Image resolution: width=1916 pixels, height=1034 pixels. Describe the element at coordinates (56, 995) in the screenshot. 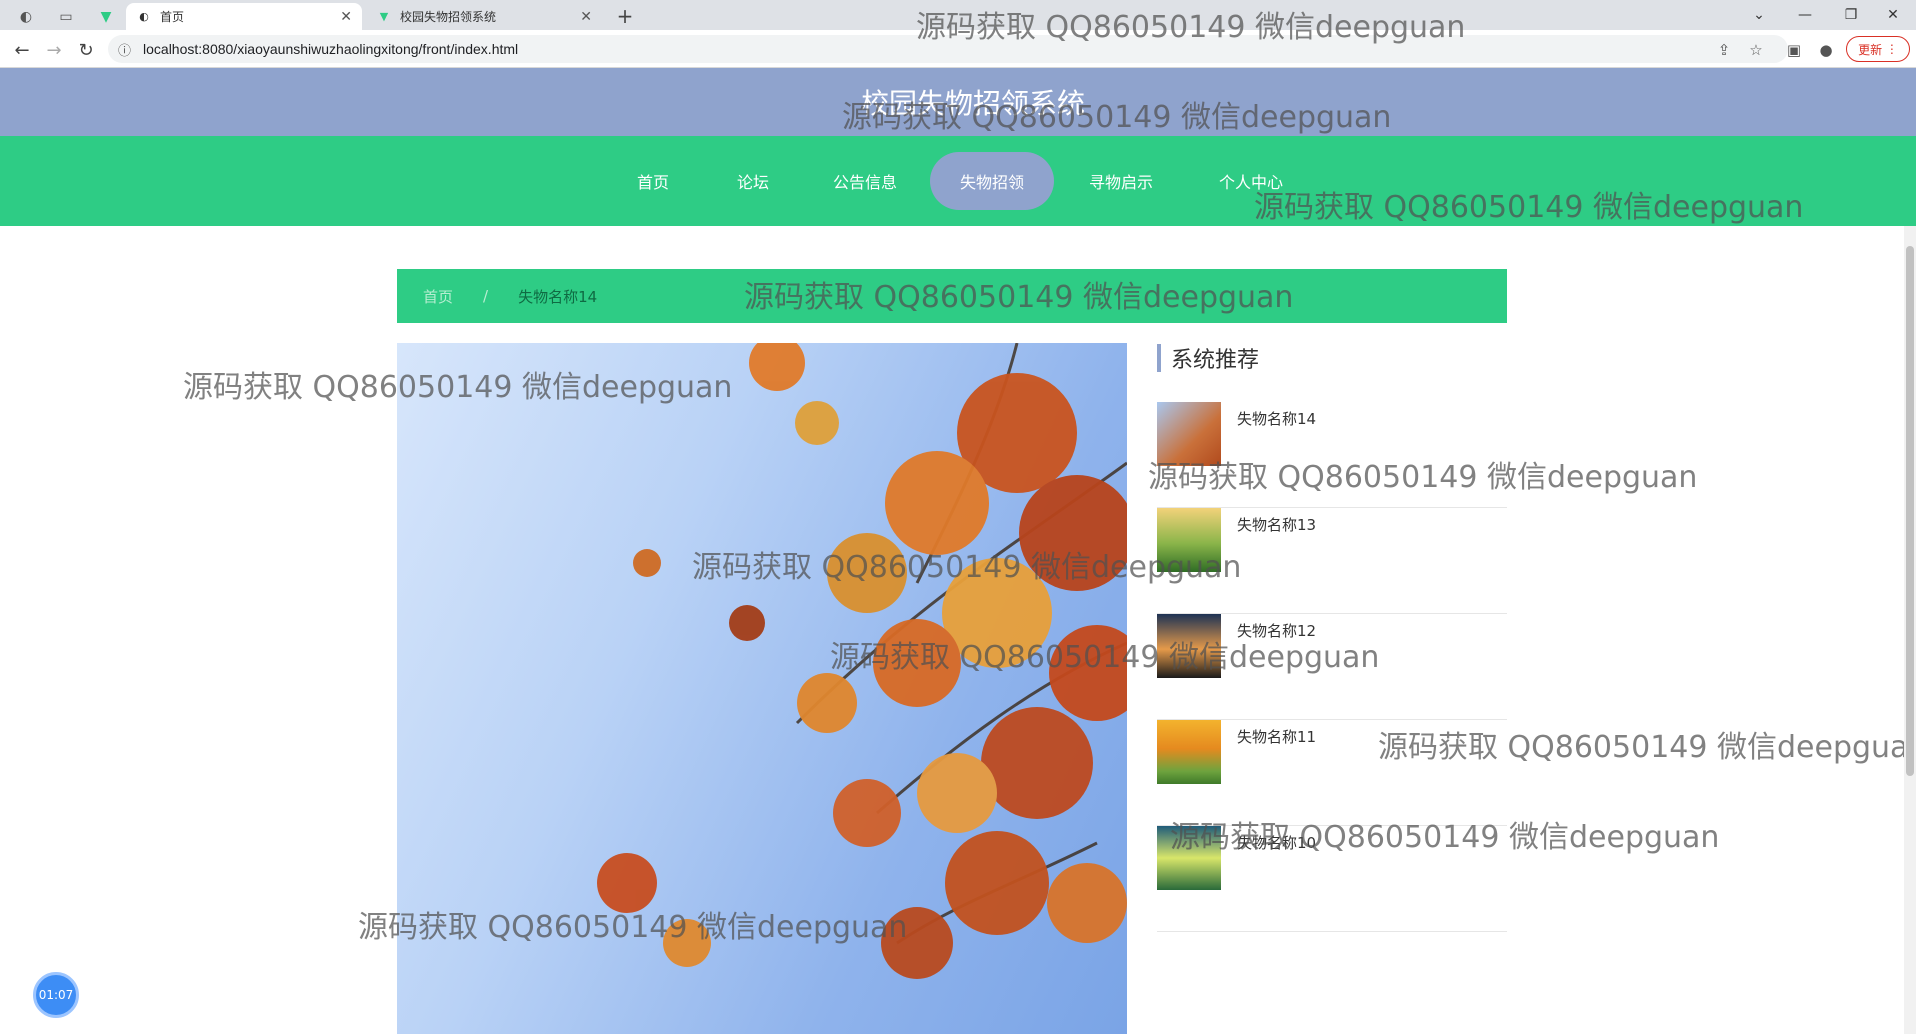

I see `timer-badge: 01:07` at that location.